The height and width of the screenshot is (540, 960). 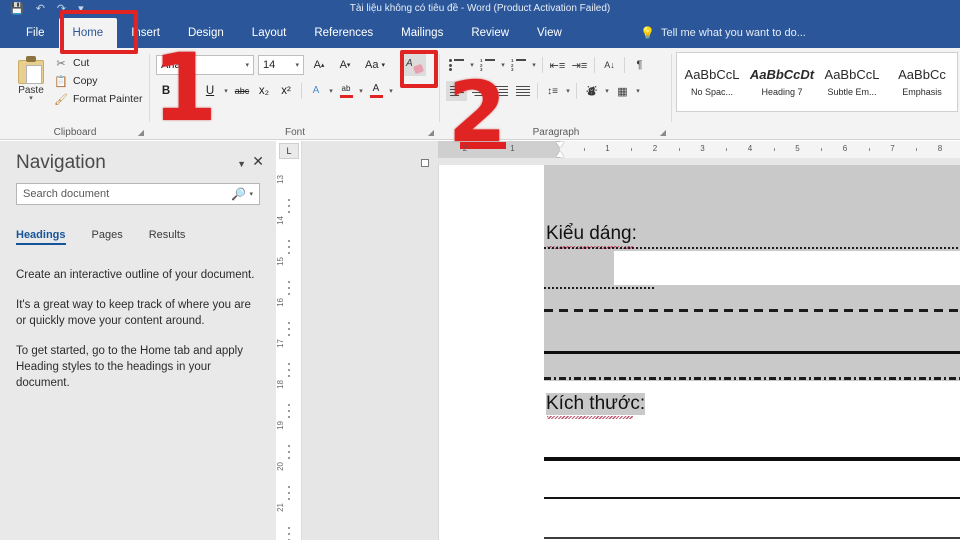 What do you see at coordinates (316, 91) in the screenshot?
I see `text-effects-button: A` at bounding box center [316, 91].